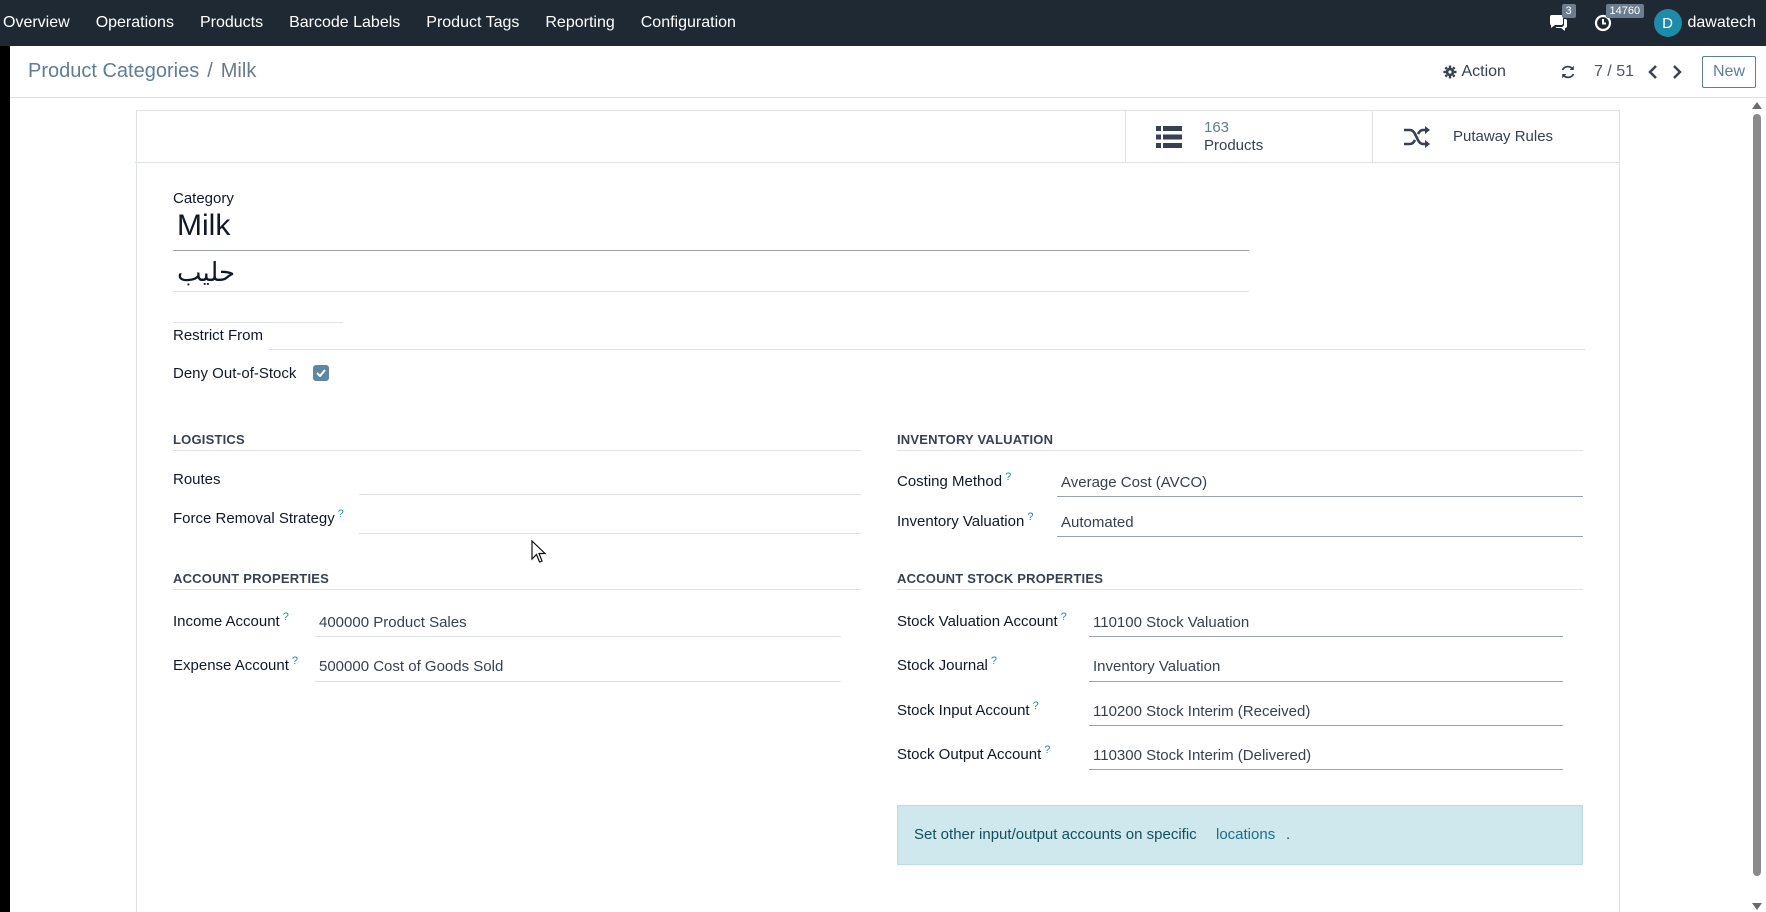 This screenshot has height=912, width=1766. I want to click on arabic-underline, so click(711, 291).